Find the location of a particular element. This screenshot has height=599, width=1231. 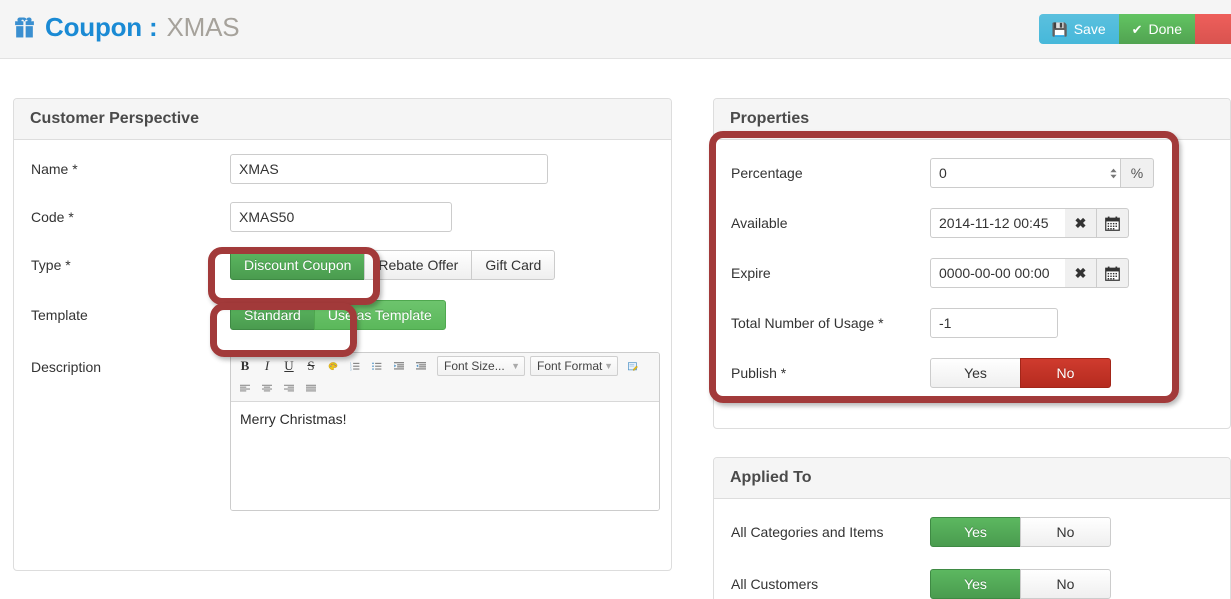

percentage-row: Percentage % is located at coordinates (972, 173).